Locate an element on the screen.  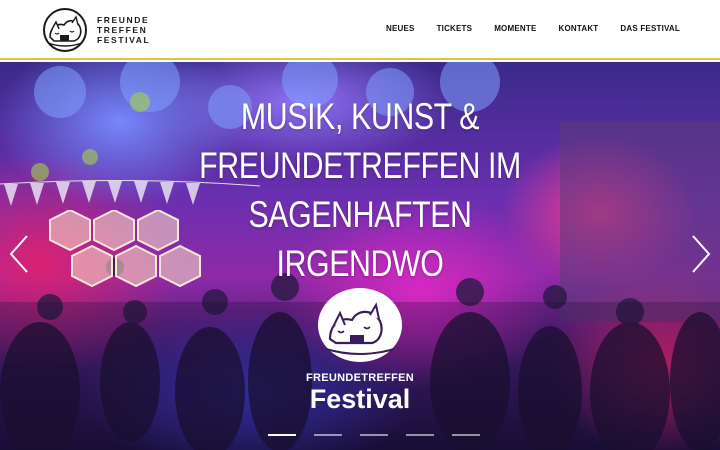
nav-item-kontakt: KONTAKT is located at coordinates (578, 28).